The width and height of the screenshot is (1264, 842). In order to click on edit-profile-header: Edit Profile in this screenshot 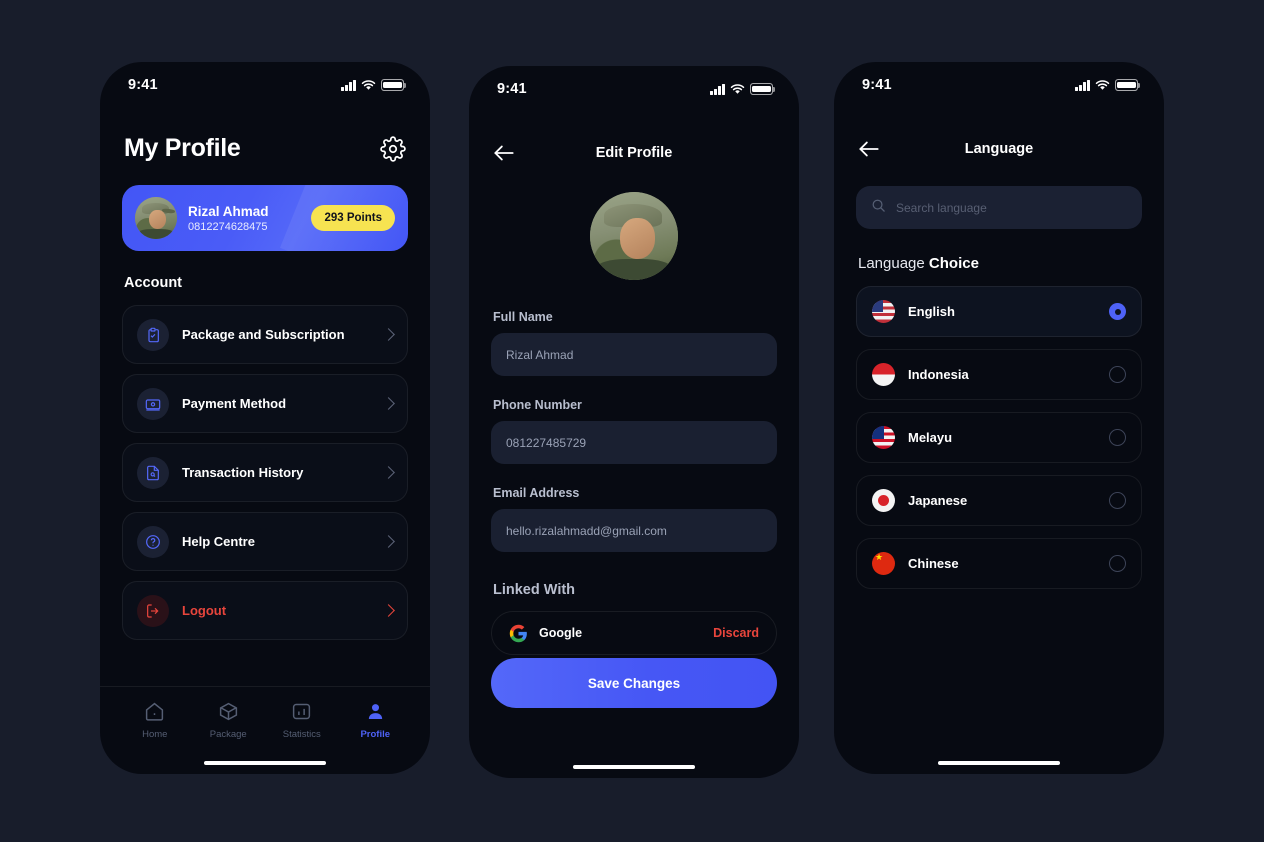, I will do `click(634, 153)`.